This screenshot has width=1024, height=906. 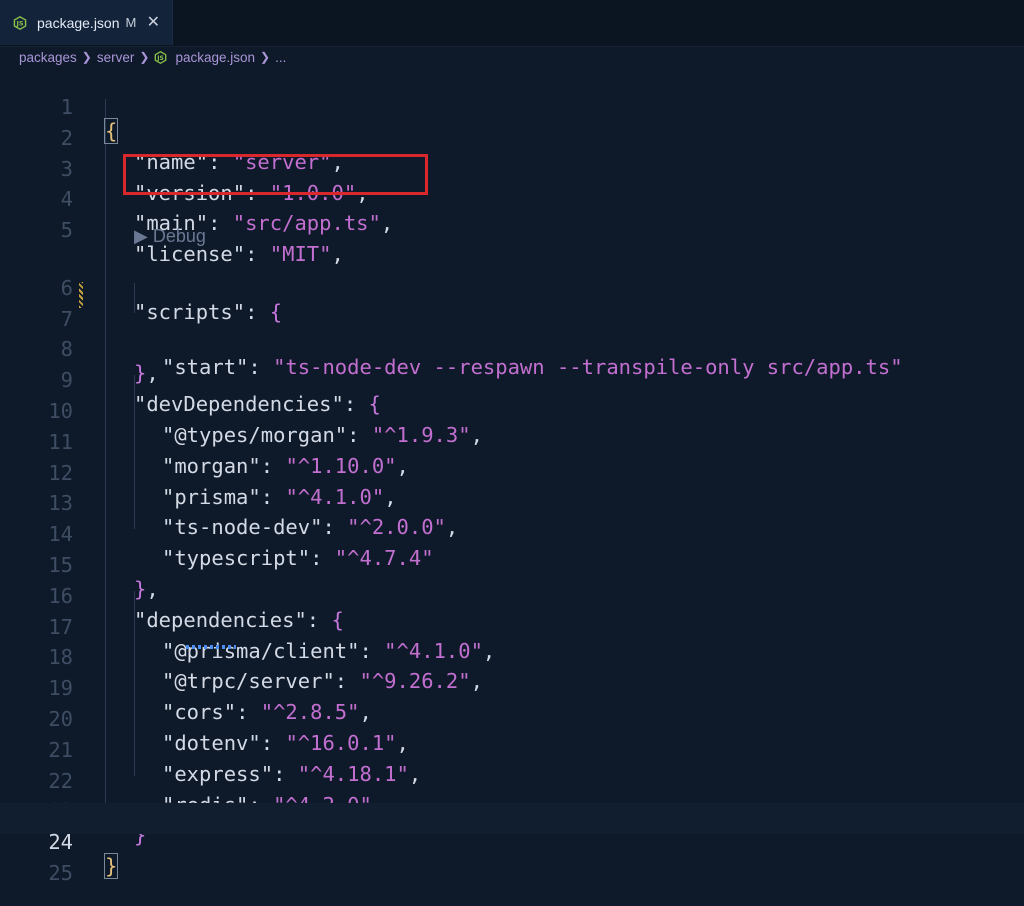 What do you see at coordinates (512, 859) in the screenshot?
I see `code-line: 25` at bounding box center [512, 859].